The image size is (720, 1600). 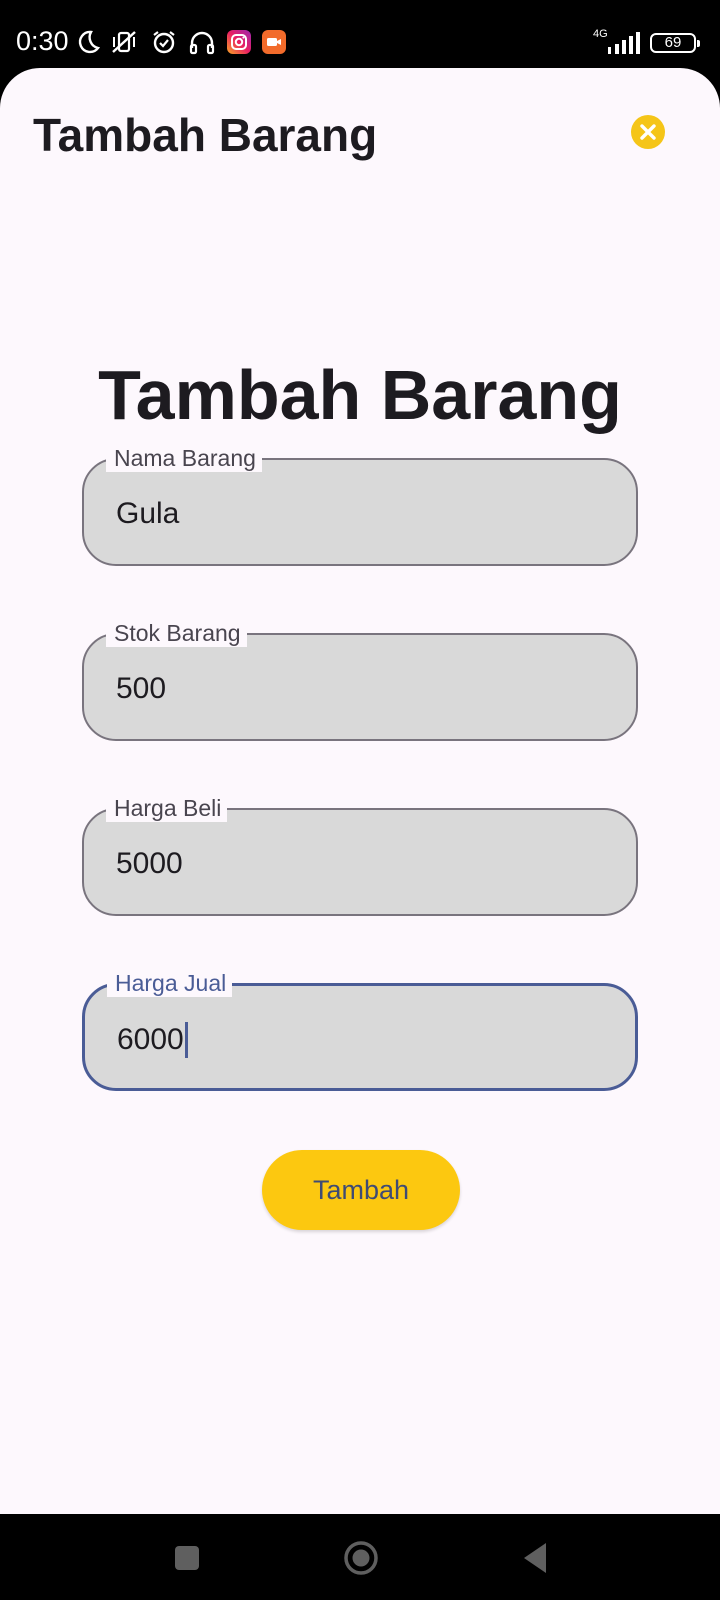 I want to click on battery-icon: 69, so click(x=675, y=43).